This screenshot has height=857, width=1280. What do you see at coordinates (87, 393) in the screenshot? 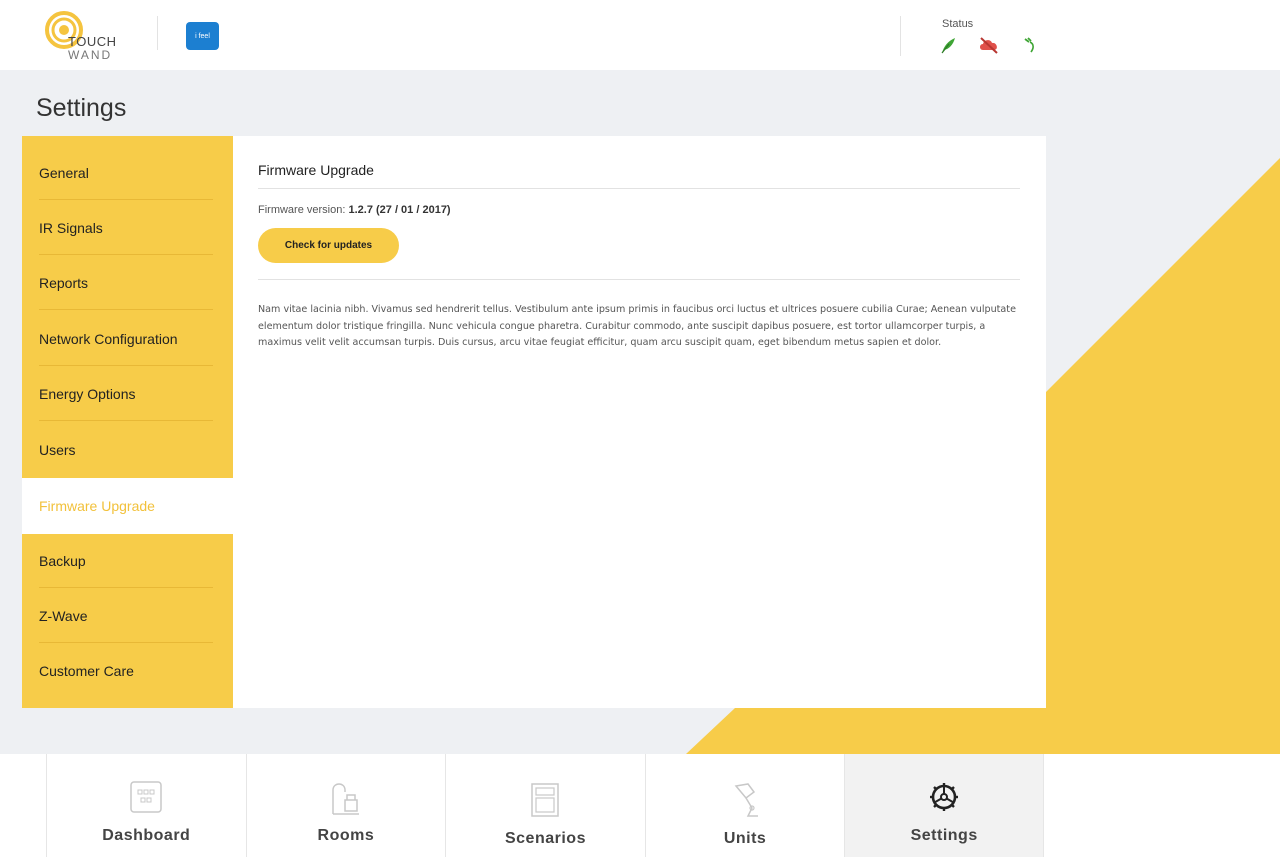
I see `sidebar-item-label: Energy Options` at bounding box center [87, 393].